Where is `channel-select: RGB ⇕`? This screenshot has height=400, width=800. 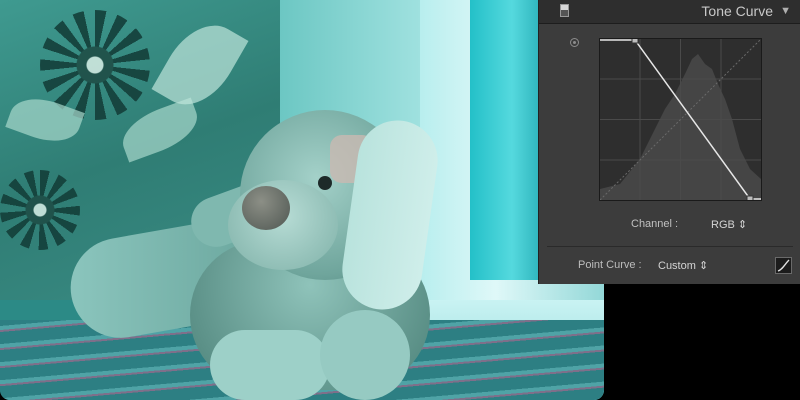 channel-select: RGB ⇕ is located at coordinates (729, 224).